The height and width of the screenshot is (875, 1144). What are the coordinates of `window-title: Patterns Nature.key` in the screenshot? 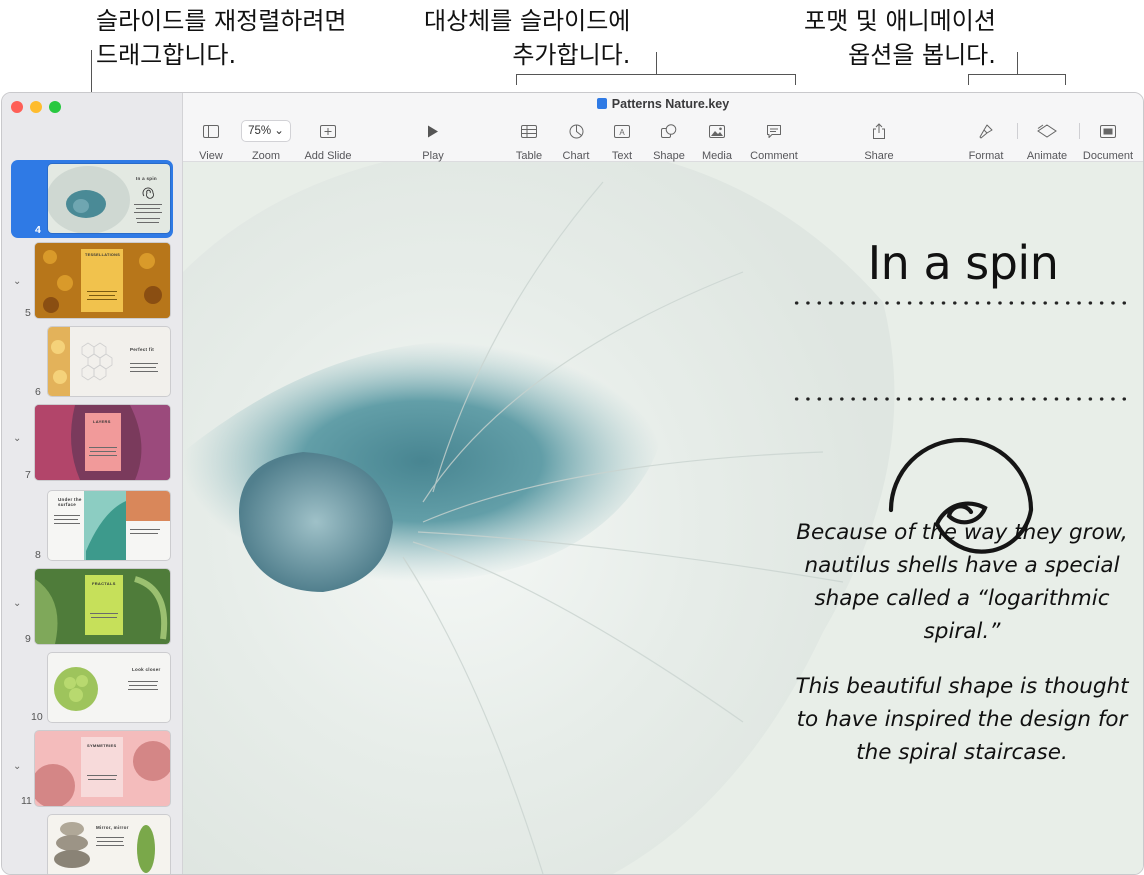 It's located at (663, 104).